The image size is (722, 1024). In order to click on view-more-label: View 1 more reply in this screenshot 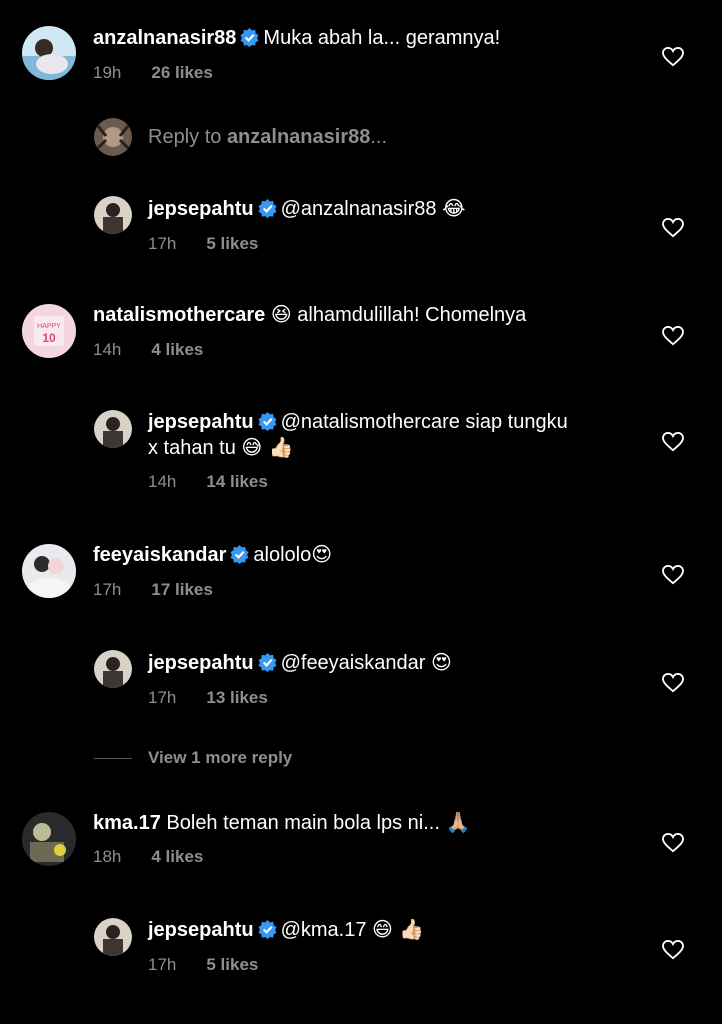, I will do `click(220, 757)`.